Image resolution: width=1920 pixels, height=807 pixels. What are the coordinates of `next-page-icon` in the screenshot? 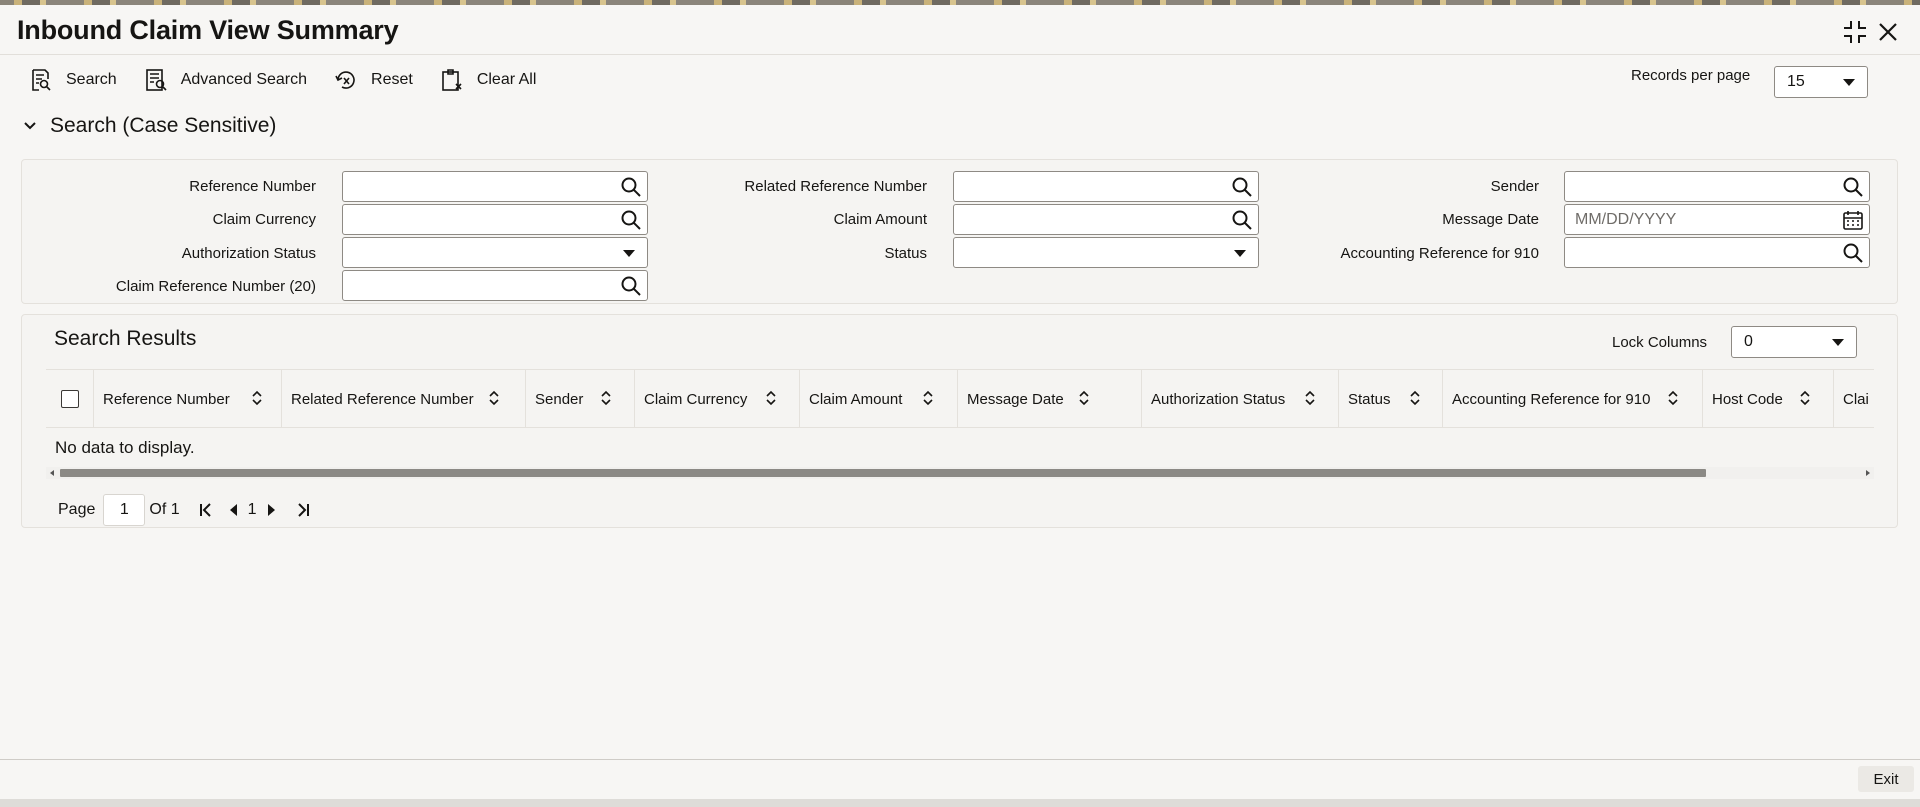 It's located at (271, 510).